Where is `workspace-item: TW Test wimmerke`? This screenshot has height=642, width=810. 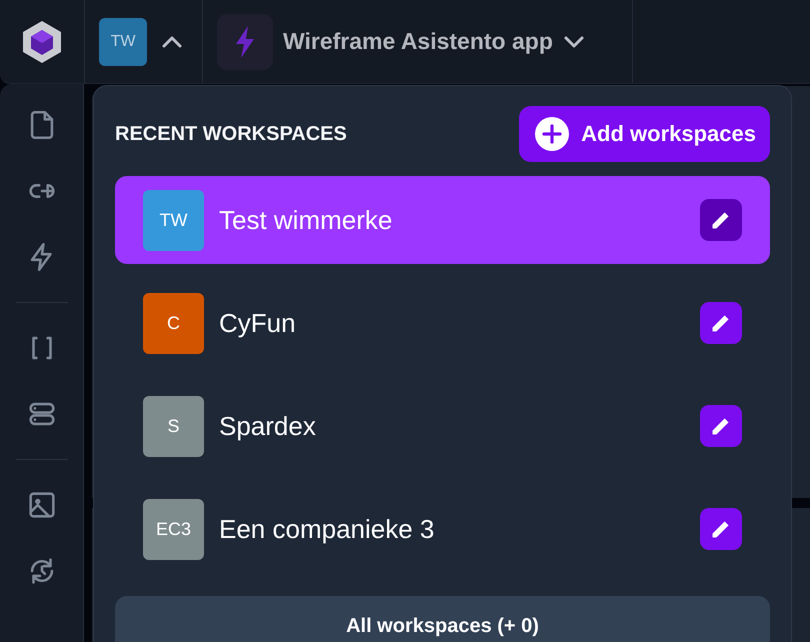
workspace-item: TW Test wimmerke is located at coordinates (442, 220).